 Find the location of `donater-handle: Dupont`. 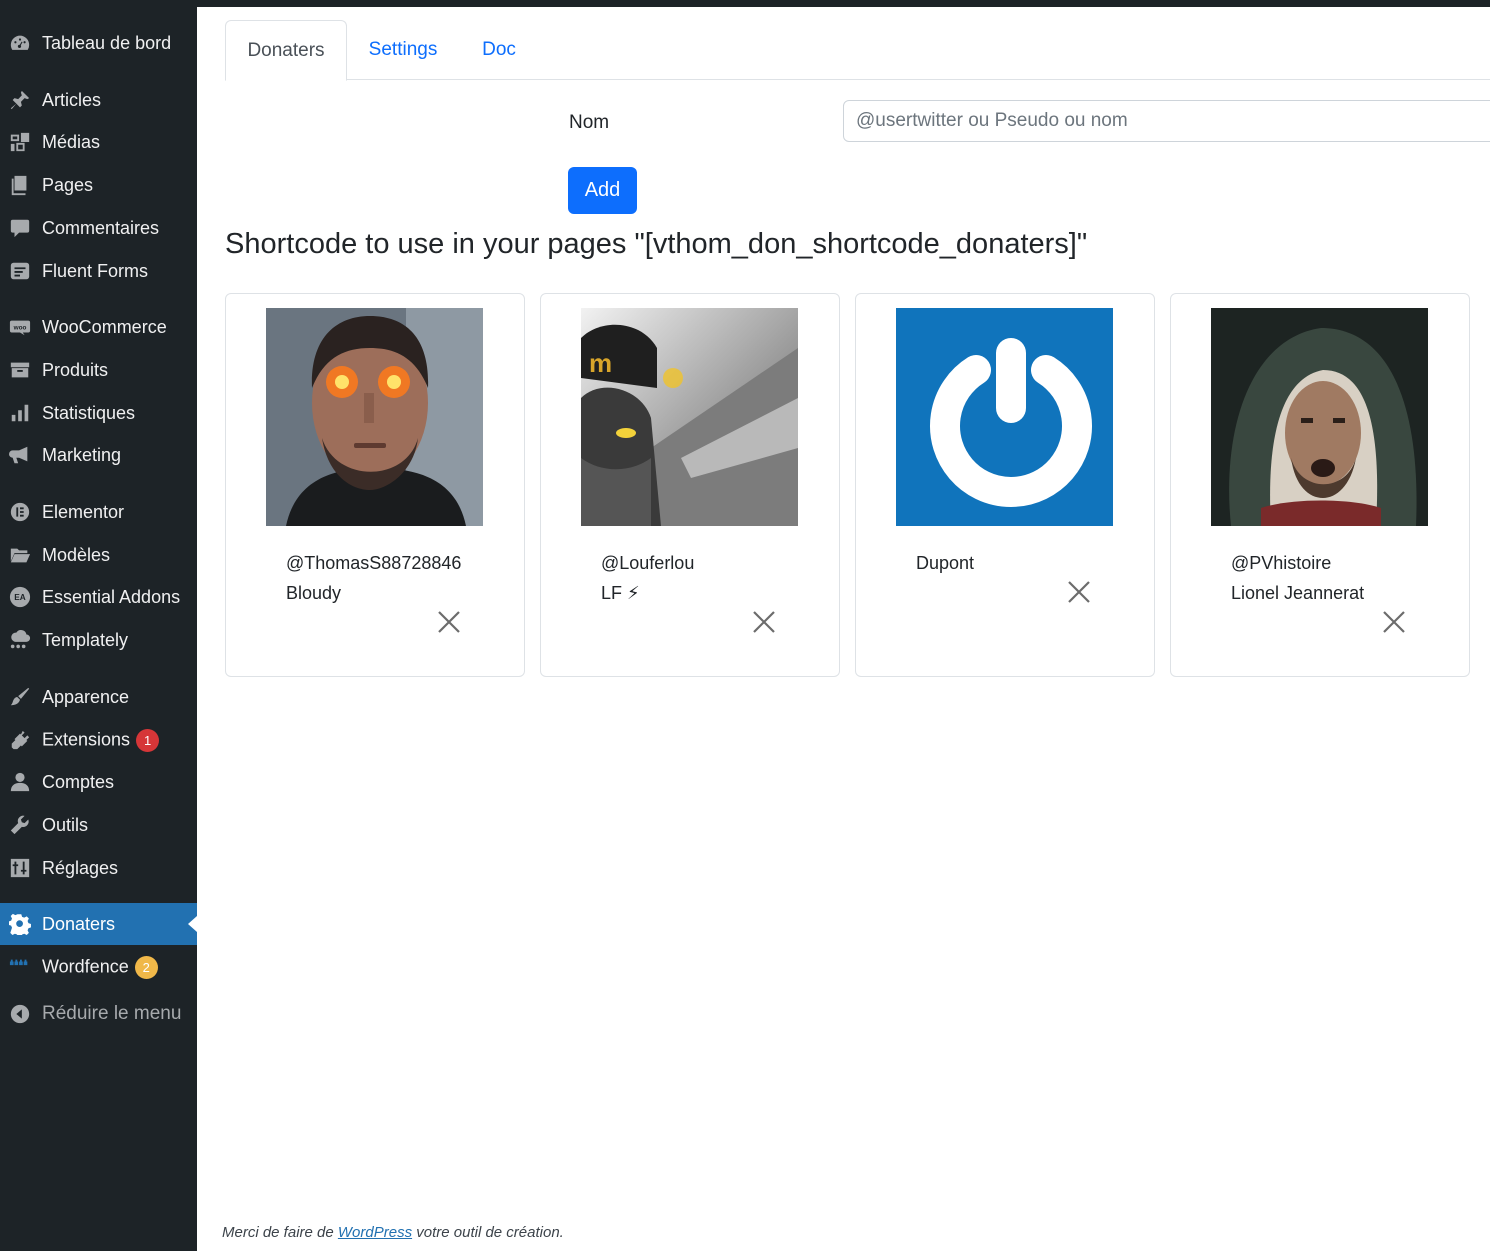

donater-handle: Dupont is located at coordinates (945, 563).